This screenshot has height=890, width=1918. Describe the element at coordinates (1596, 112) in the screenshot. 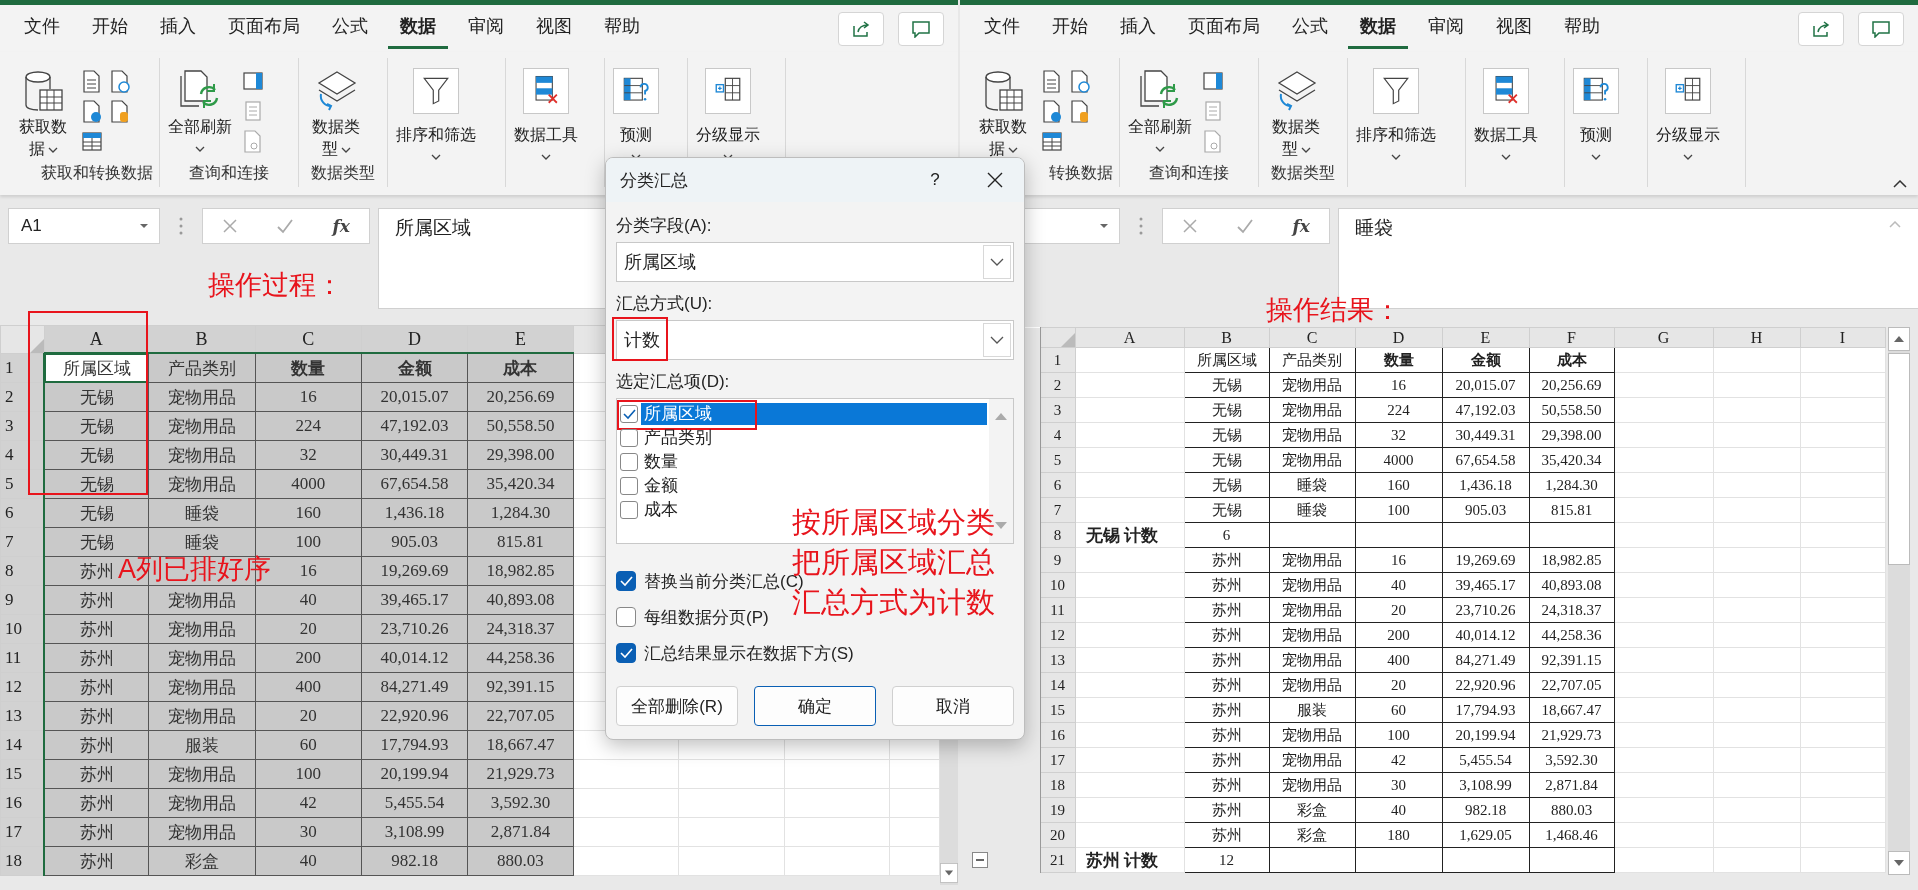

I see `forecast-button: 预测` at that location.